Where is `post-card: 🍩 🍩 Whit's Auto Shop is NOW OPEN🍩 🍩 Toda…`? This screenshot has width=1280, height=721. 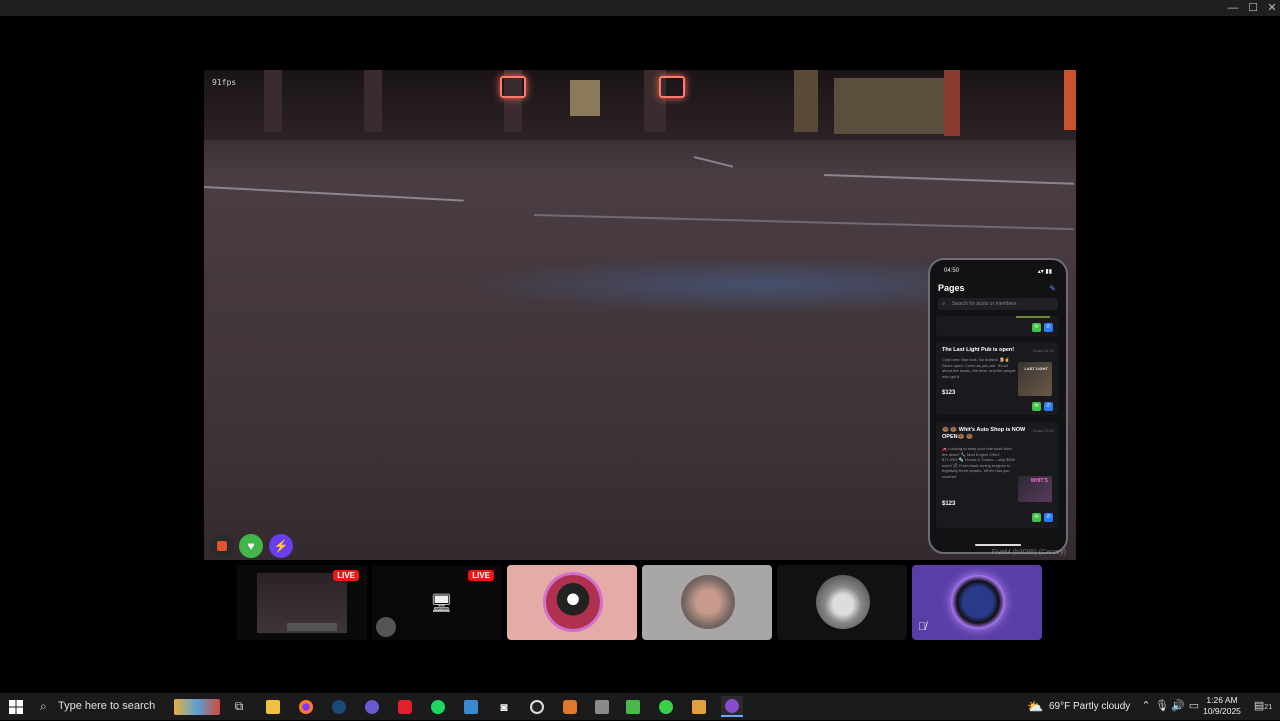
post-card: 🍩 🍩 Whit's Auto Shop is NOW OPEN🍩 🍩 Toda… is located at coordinates (997, 475).